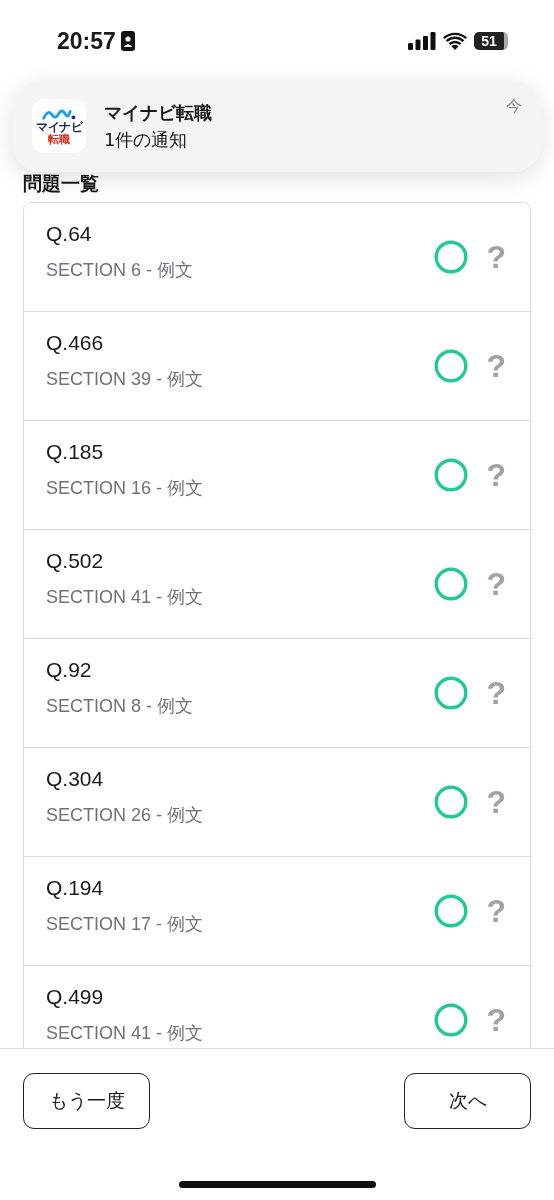  I want to click on question-item: Q.64 SECTION 6 - 例文 ?, so click(277, 257).